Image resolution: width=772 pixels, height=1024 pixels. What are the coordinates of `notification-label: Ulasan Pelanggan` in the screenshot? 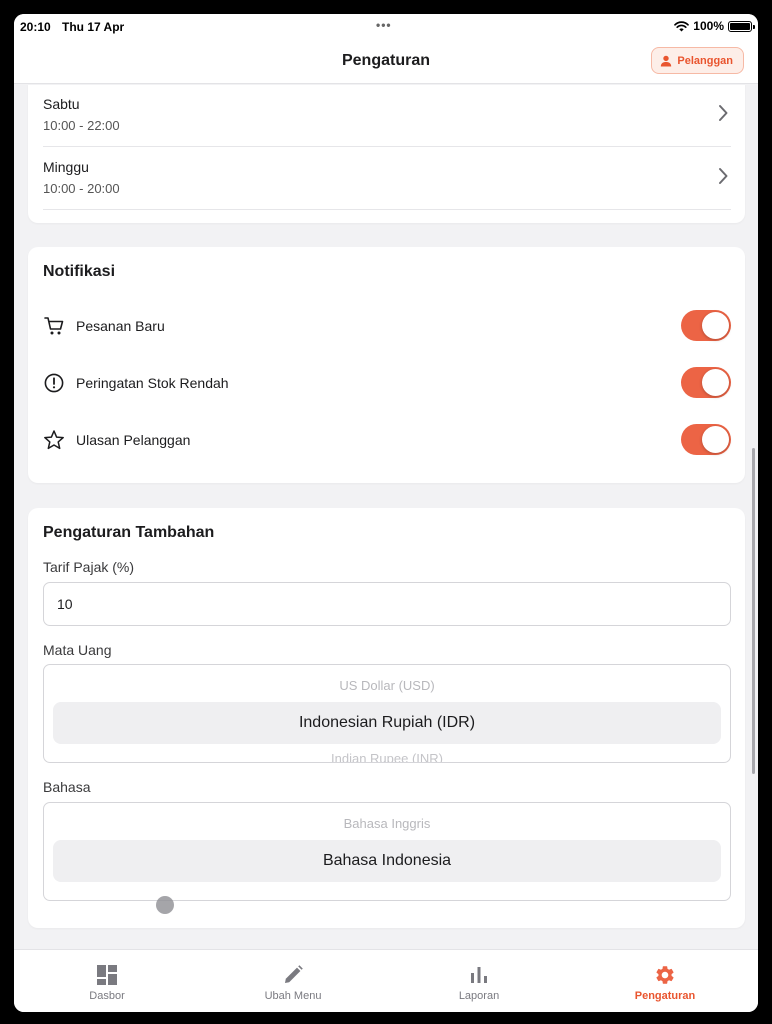 It's located at (133, 440).